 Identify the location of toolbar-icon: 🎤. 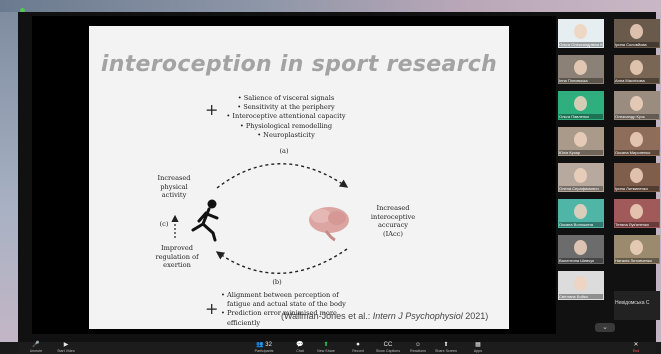
(36, 345).